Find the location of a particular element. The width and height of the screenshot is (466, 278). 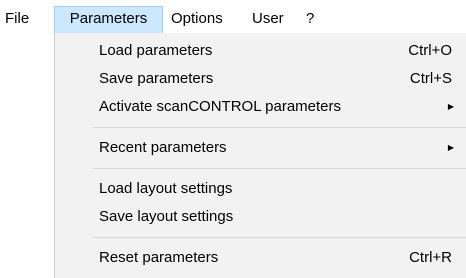

menu-item-label: Recent parameters is located at coordinates (163, 147).